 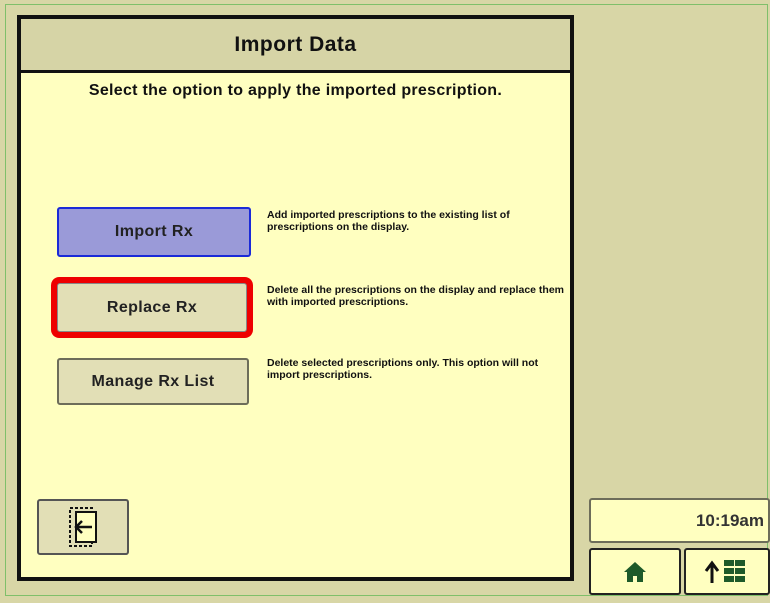 I want to click on manage-rx-list-button: Manage Rx List, so click(x=153, y=381).